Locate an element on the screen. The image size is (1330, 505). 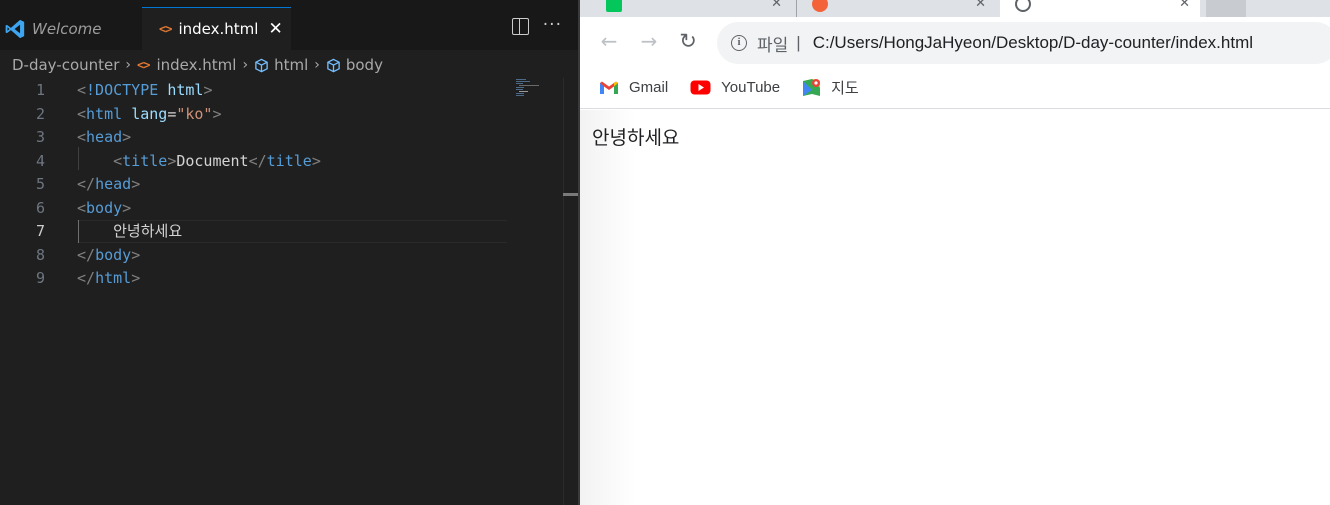
code-text: <!DOCTYPE html> is located at coordinates (144, 90).